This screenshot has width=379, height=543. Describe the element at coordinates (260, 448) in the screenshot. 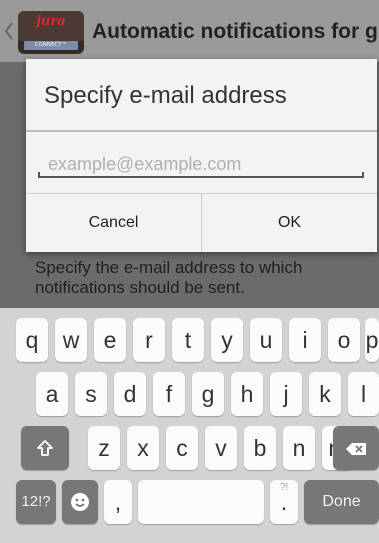

I see `key-b: b` at that location.